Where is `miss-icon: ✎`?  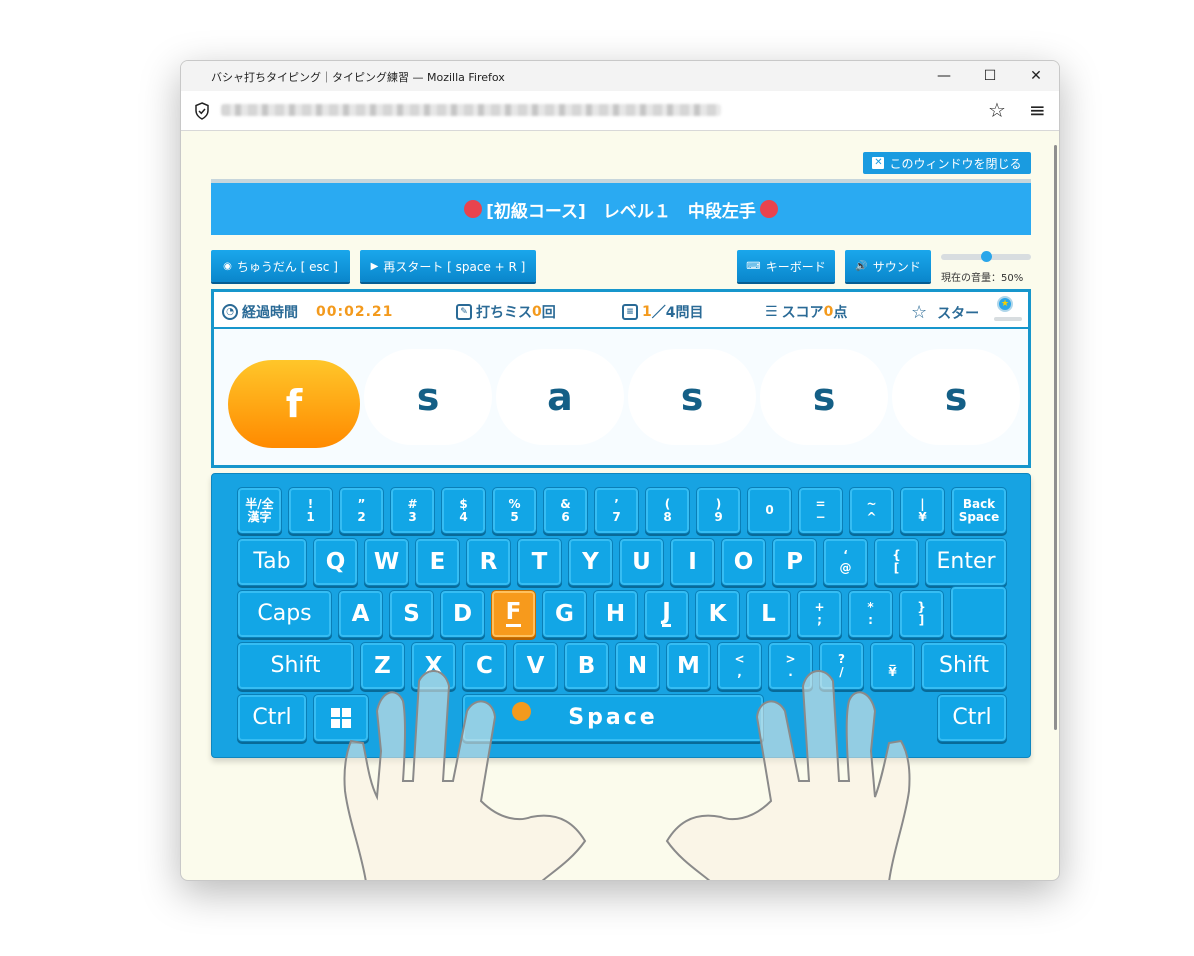 miss-icon: ✎ is located at coordinates (464, 312).